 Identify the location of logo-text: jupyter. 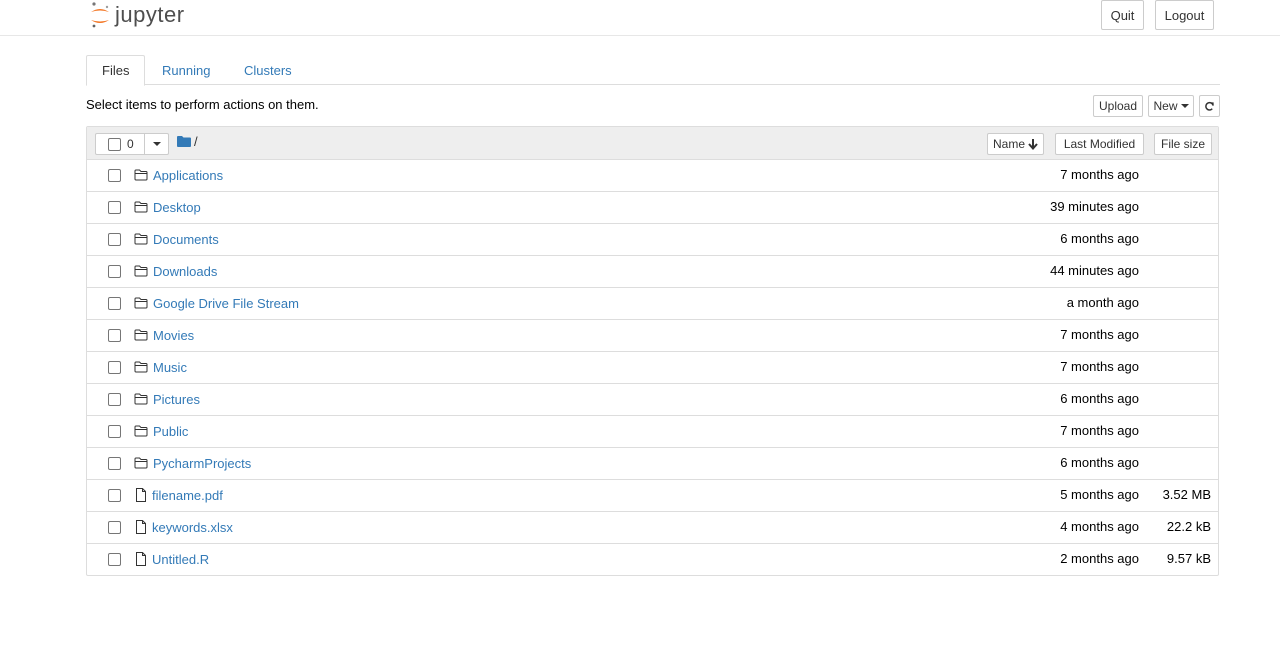
(150, 14).